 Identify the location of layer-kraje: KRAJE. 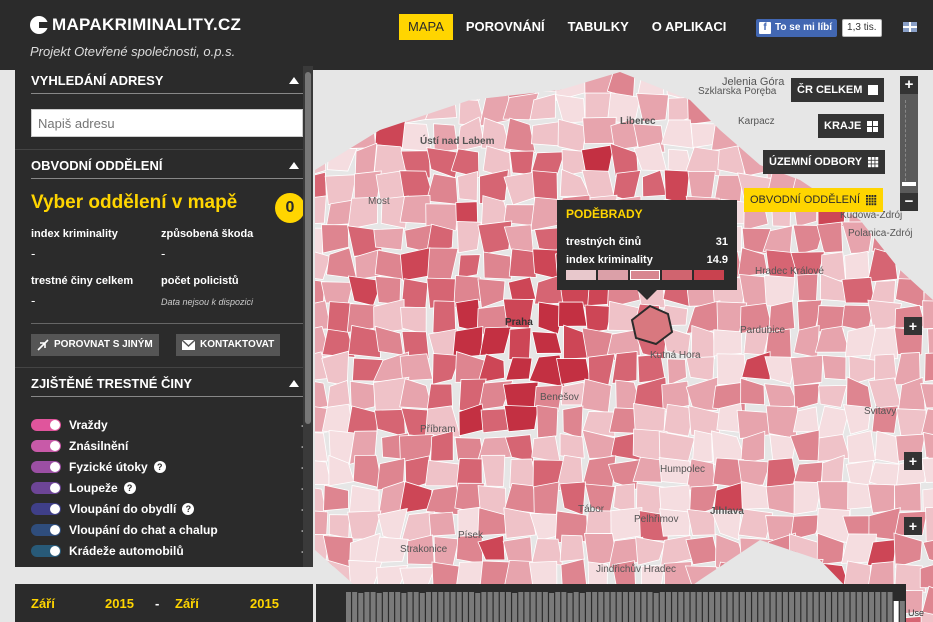
(851, 126).